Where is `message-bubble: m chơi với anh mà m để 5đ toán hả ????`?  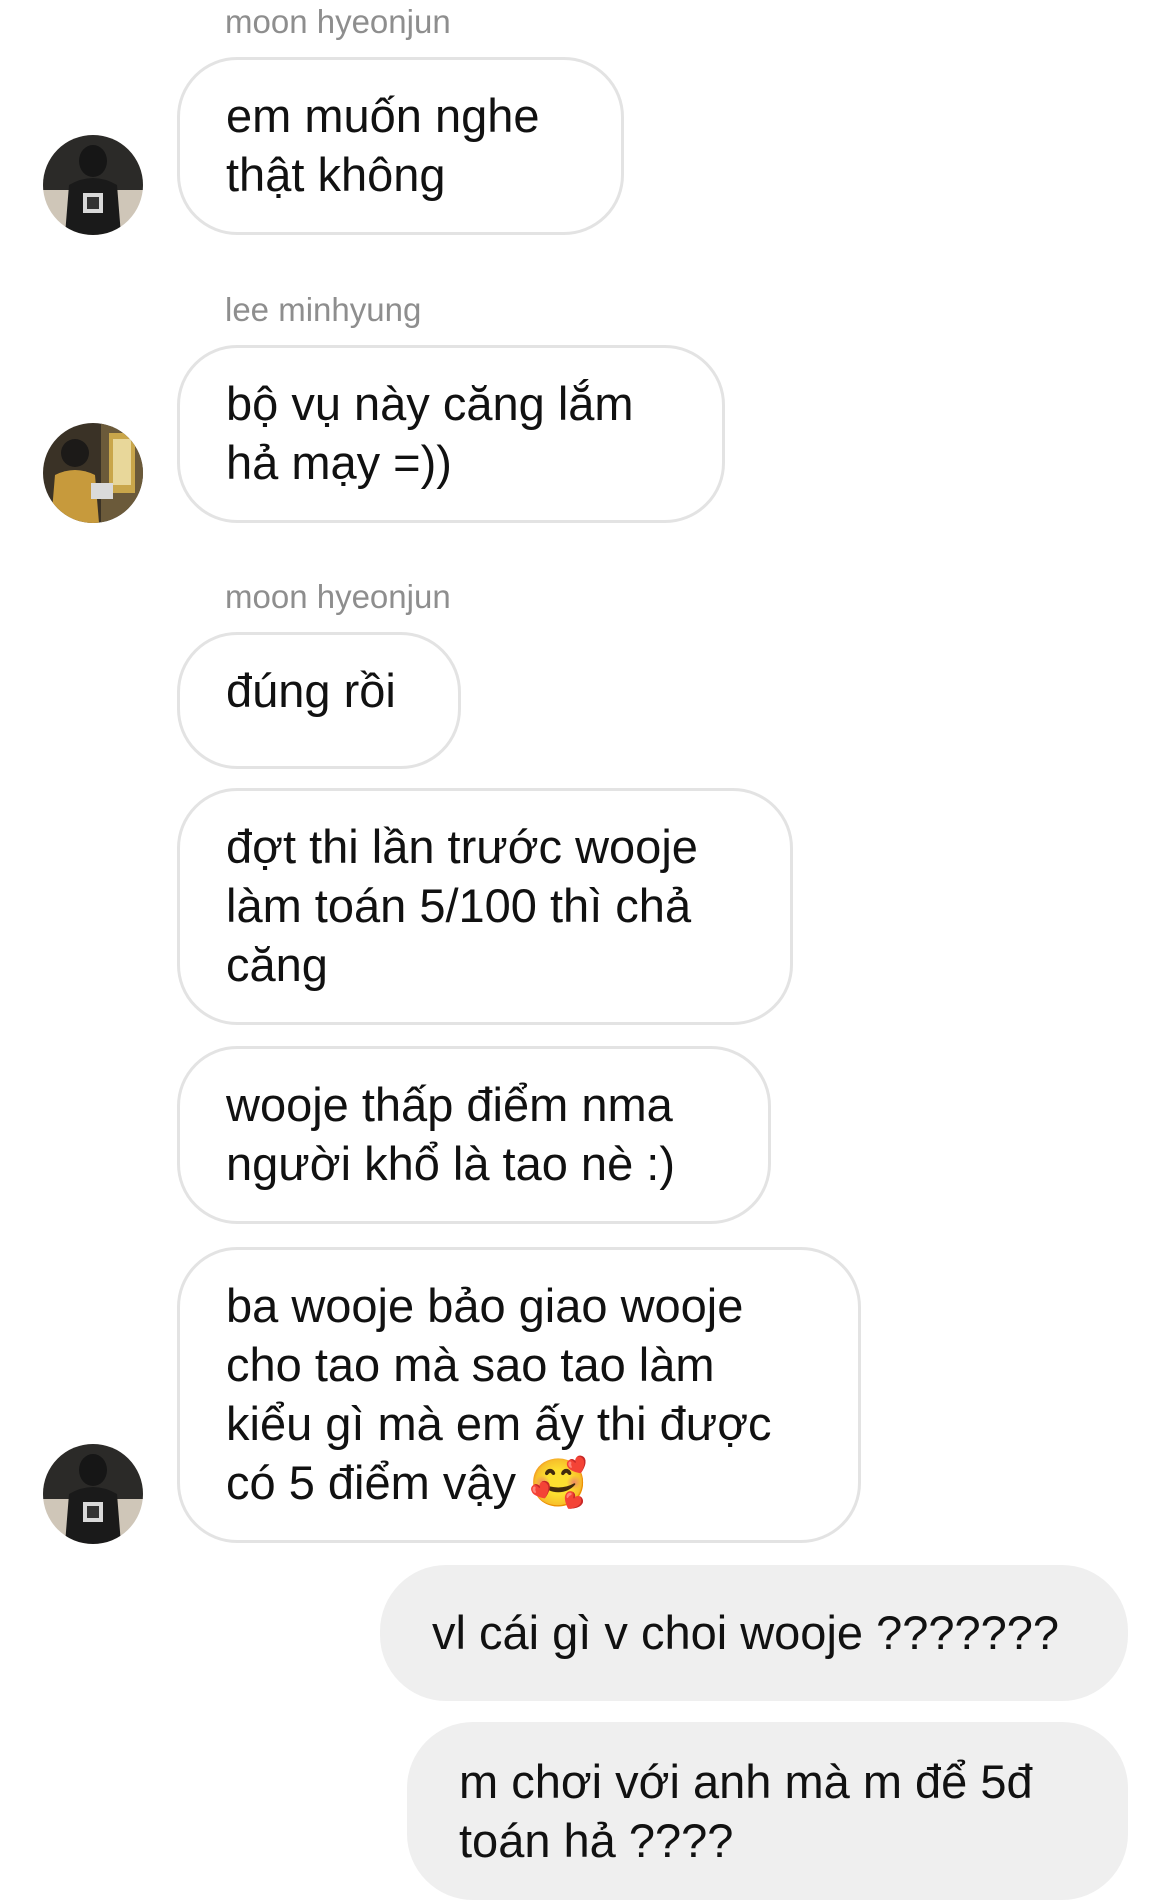
message-bubble: m chơi với anh mà m để 5đ toán hả ???? is located at coordinates (767, 1811).